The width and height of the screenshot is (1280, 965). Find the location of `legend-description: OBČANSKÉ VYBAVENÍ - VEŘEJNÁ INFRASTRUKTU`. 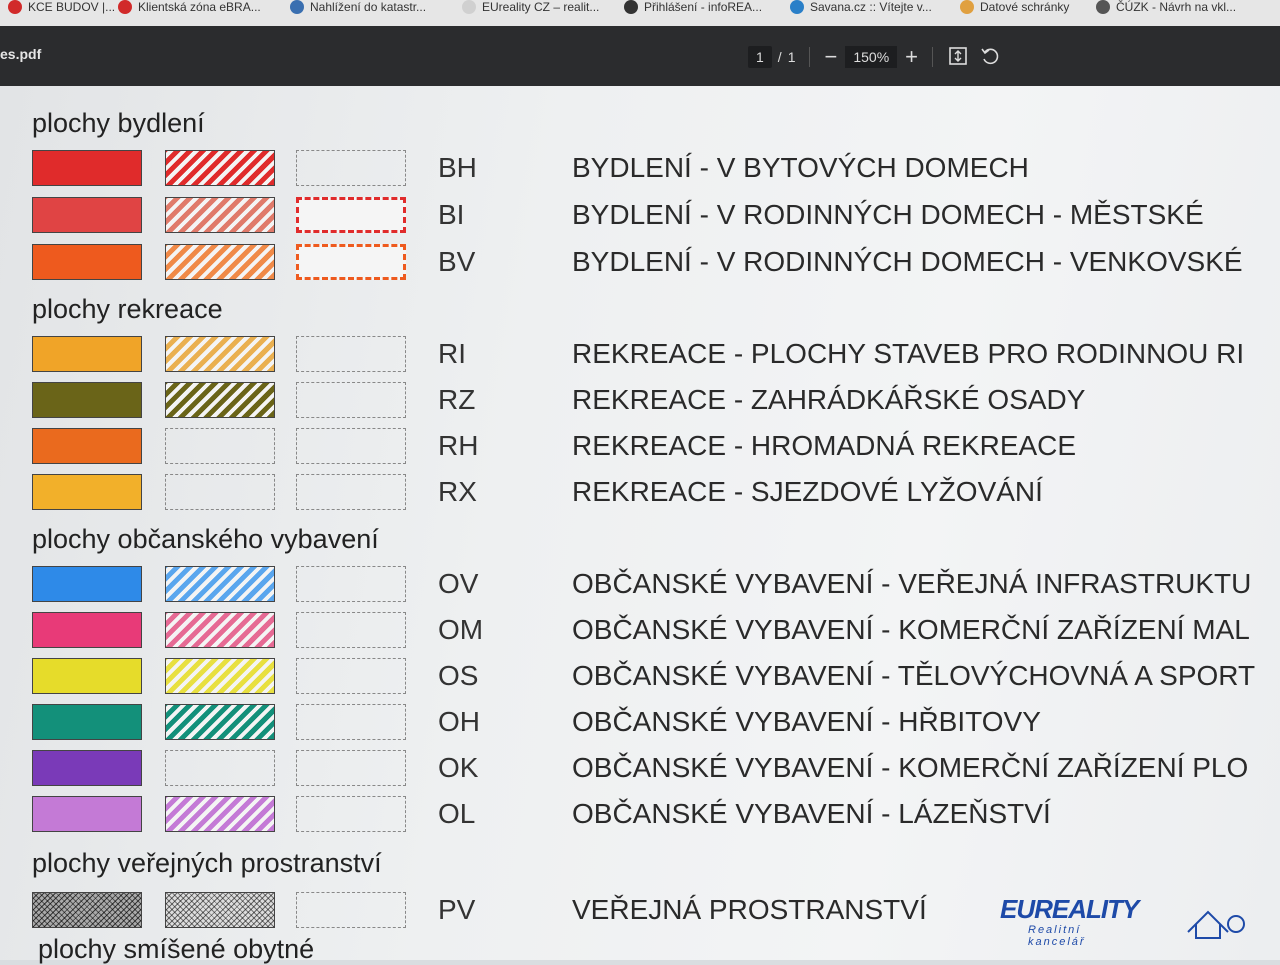

legend-description: OBČANSKÉ VYBAVENÍ - VEŘEJNÁ INFRASTRUKTU is located at coordinates (912, 583).